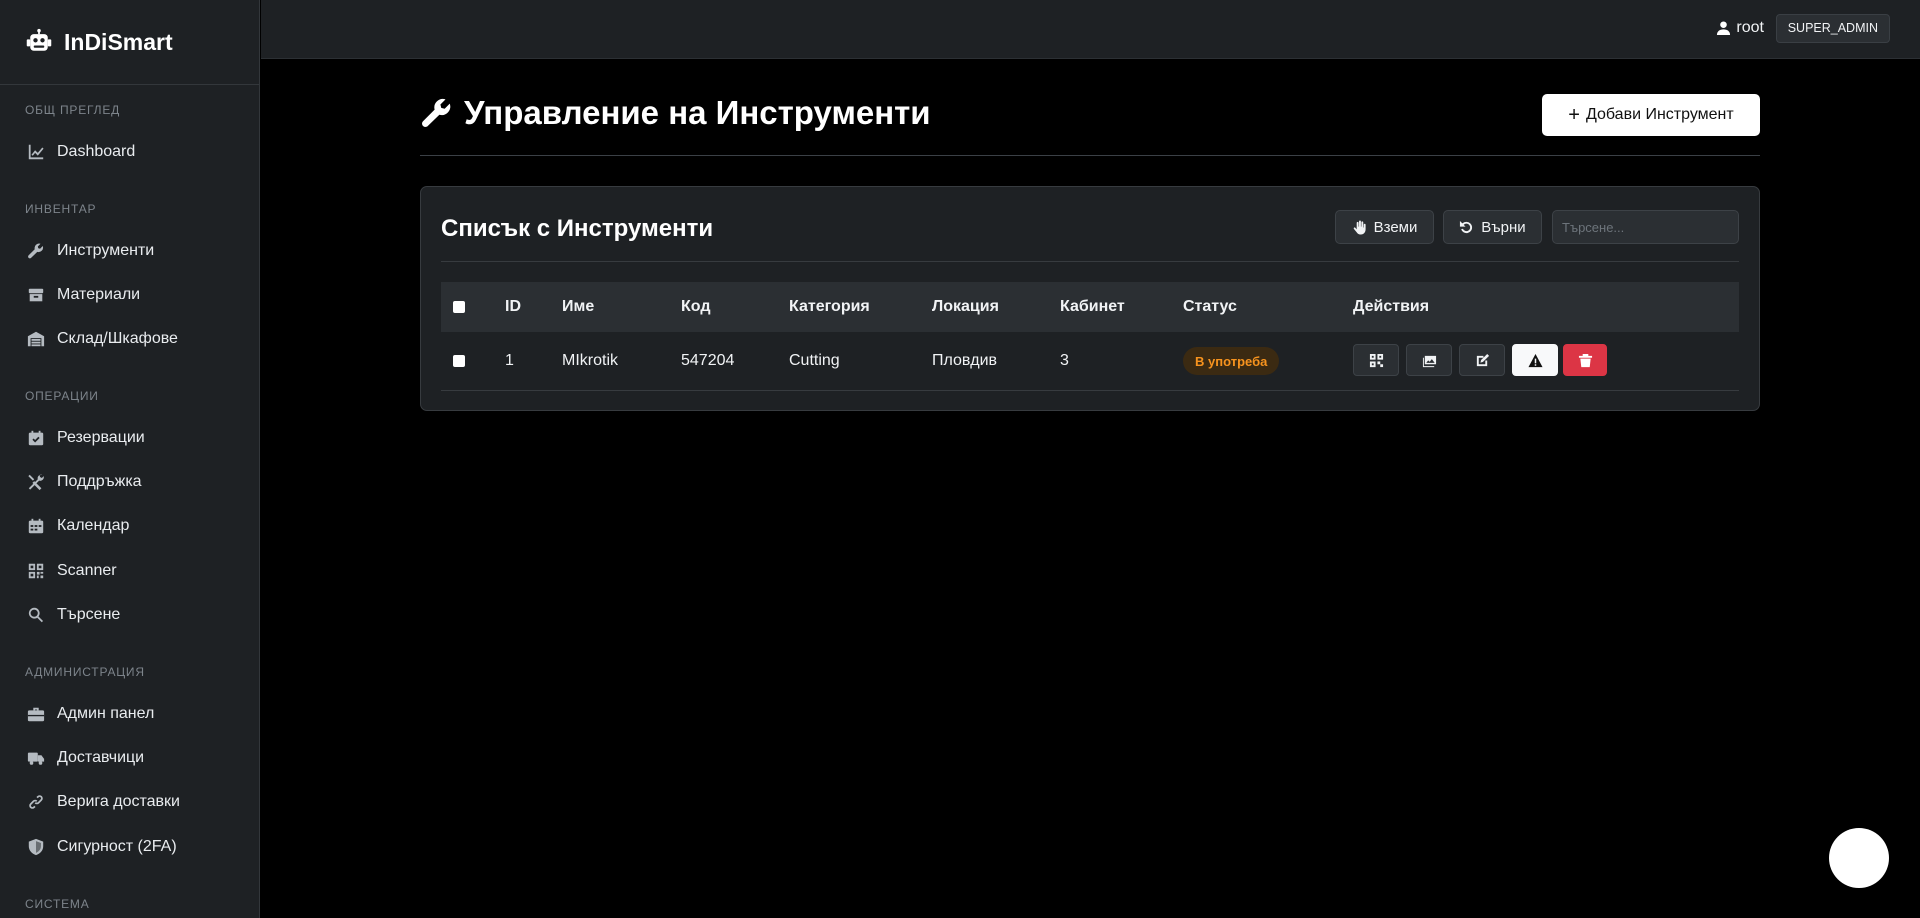  I want to click on hand-icon, so click(1359, 227).